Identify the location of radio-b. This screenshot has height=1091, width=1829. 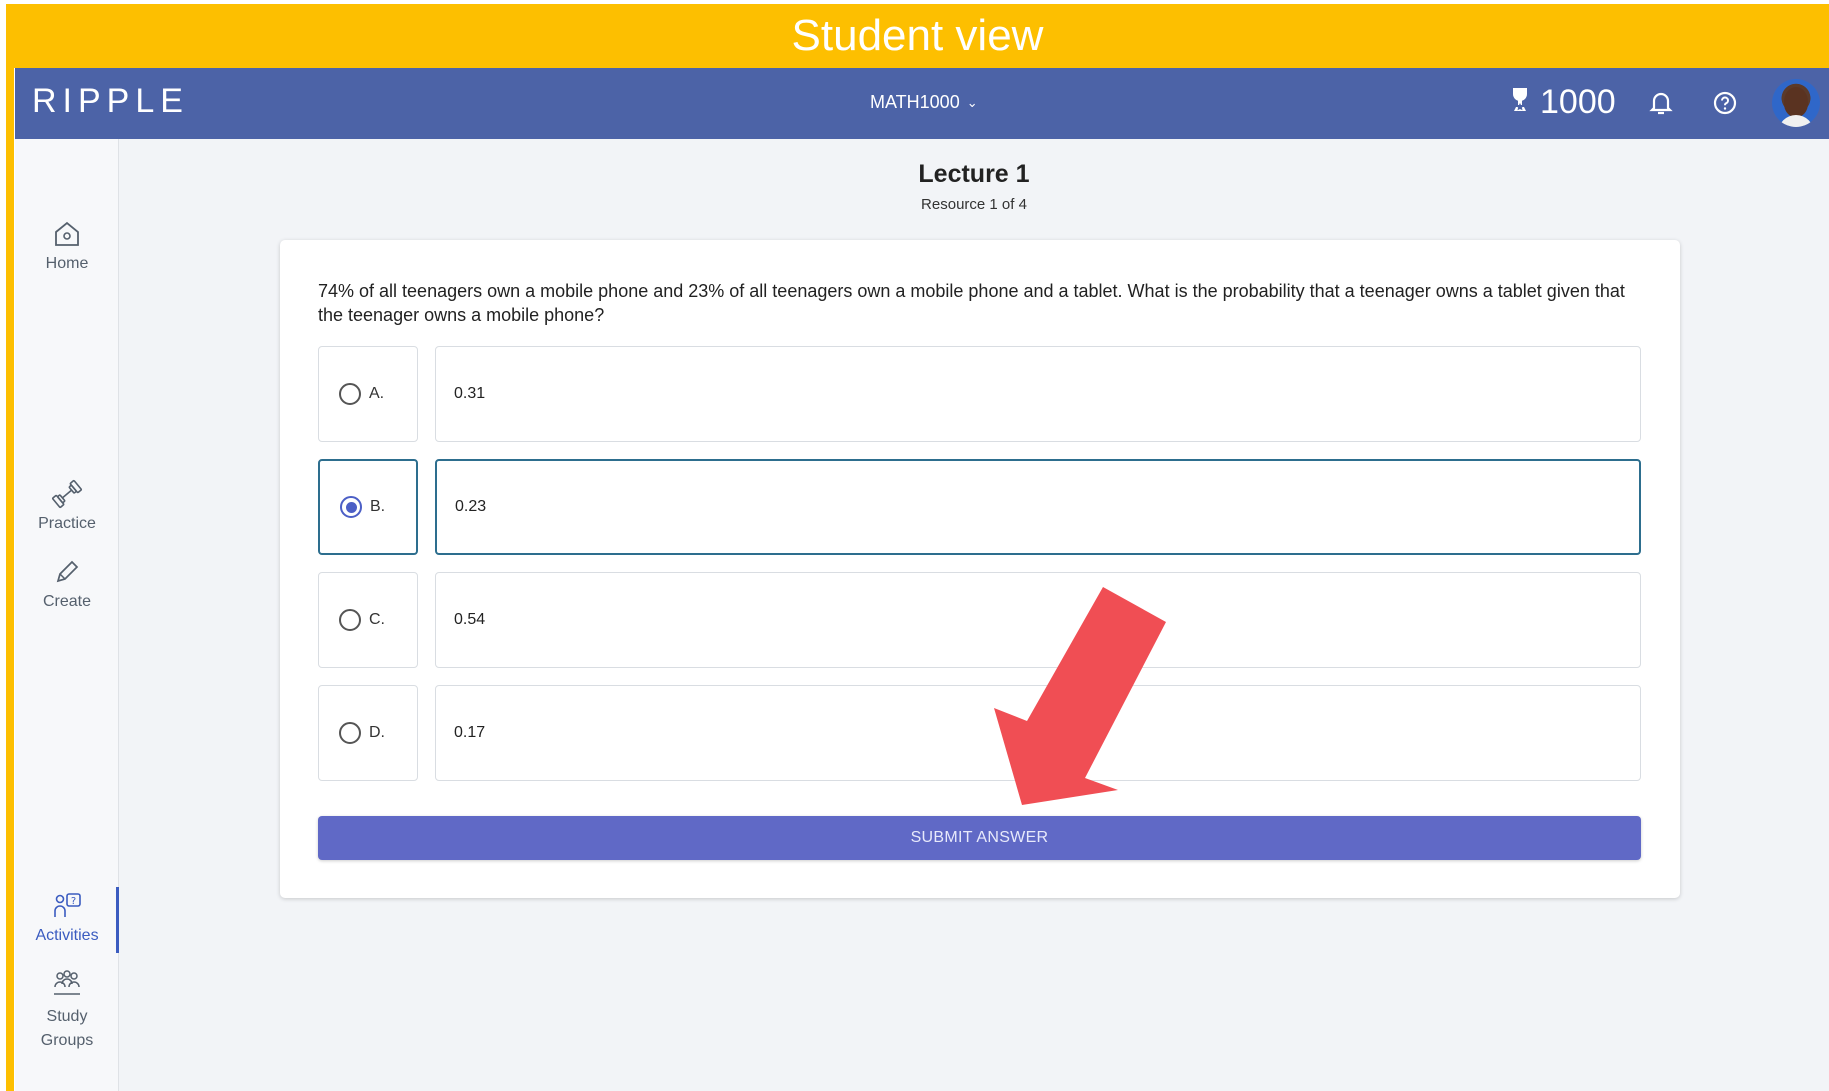
(351, 507).